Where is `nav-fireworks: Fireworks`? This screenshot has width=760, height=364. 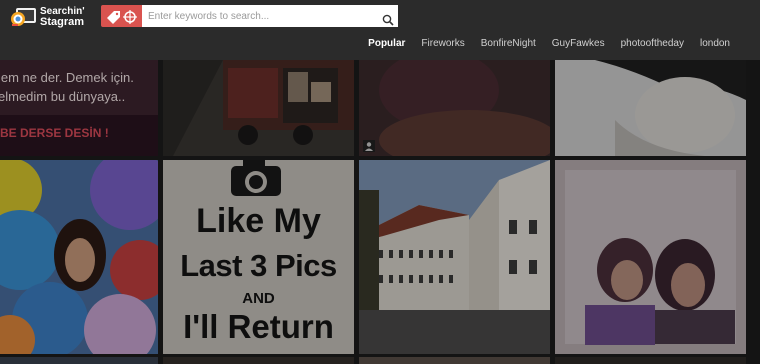
nav-fireworks: Fireworks is located at coordinates (442, 44).